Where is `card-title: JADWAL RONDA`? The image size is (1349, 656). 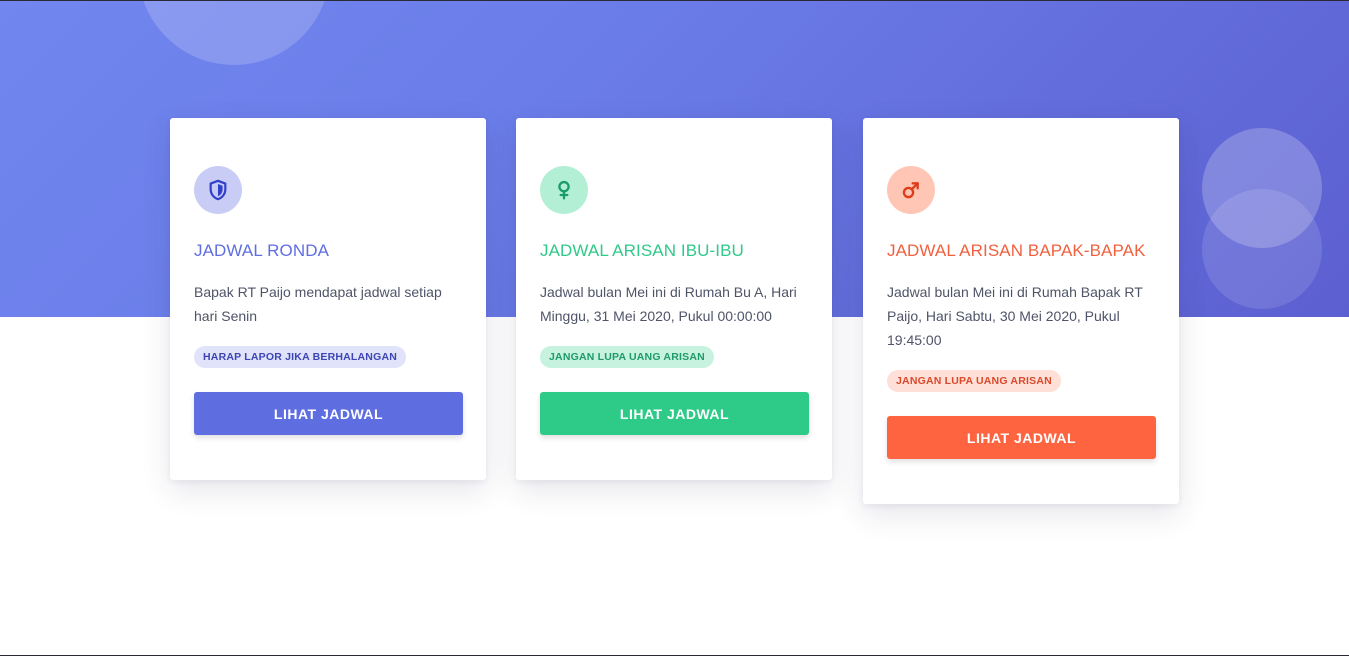
card-title: JADWAL RONDA is located at coordinates (262, 250).